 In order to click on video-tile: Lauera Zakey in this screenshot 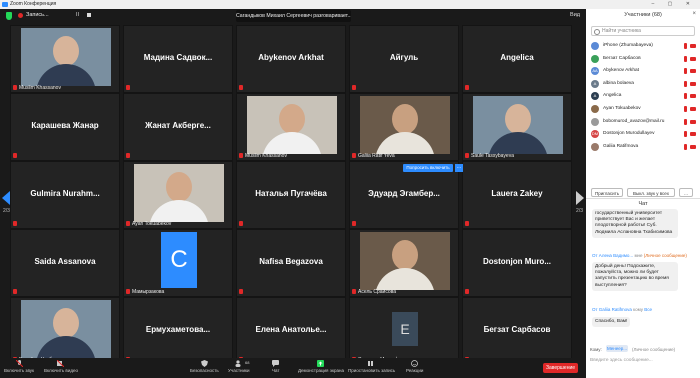, I will do `click(517, 195)`.